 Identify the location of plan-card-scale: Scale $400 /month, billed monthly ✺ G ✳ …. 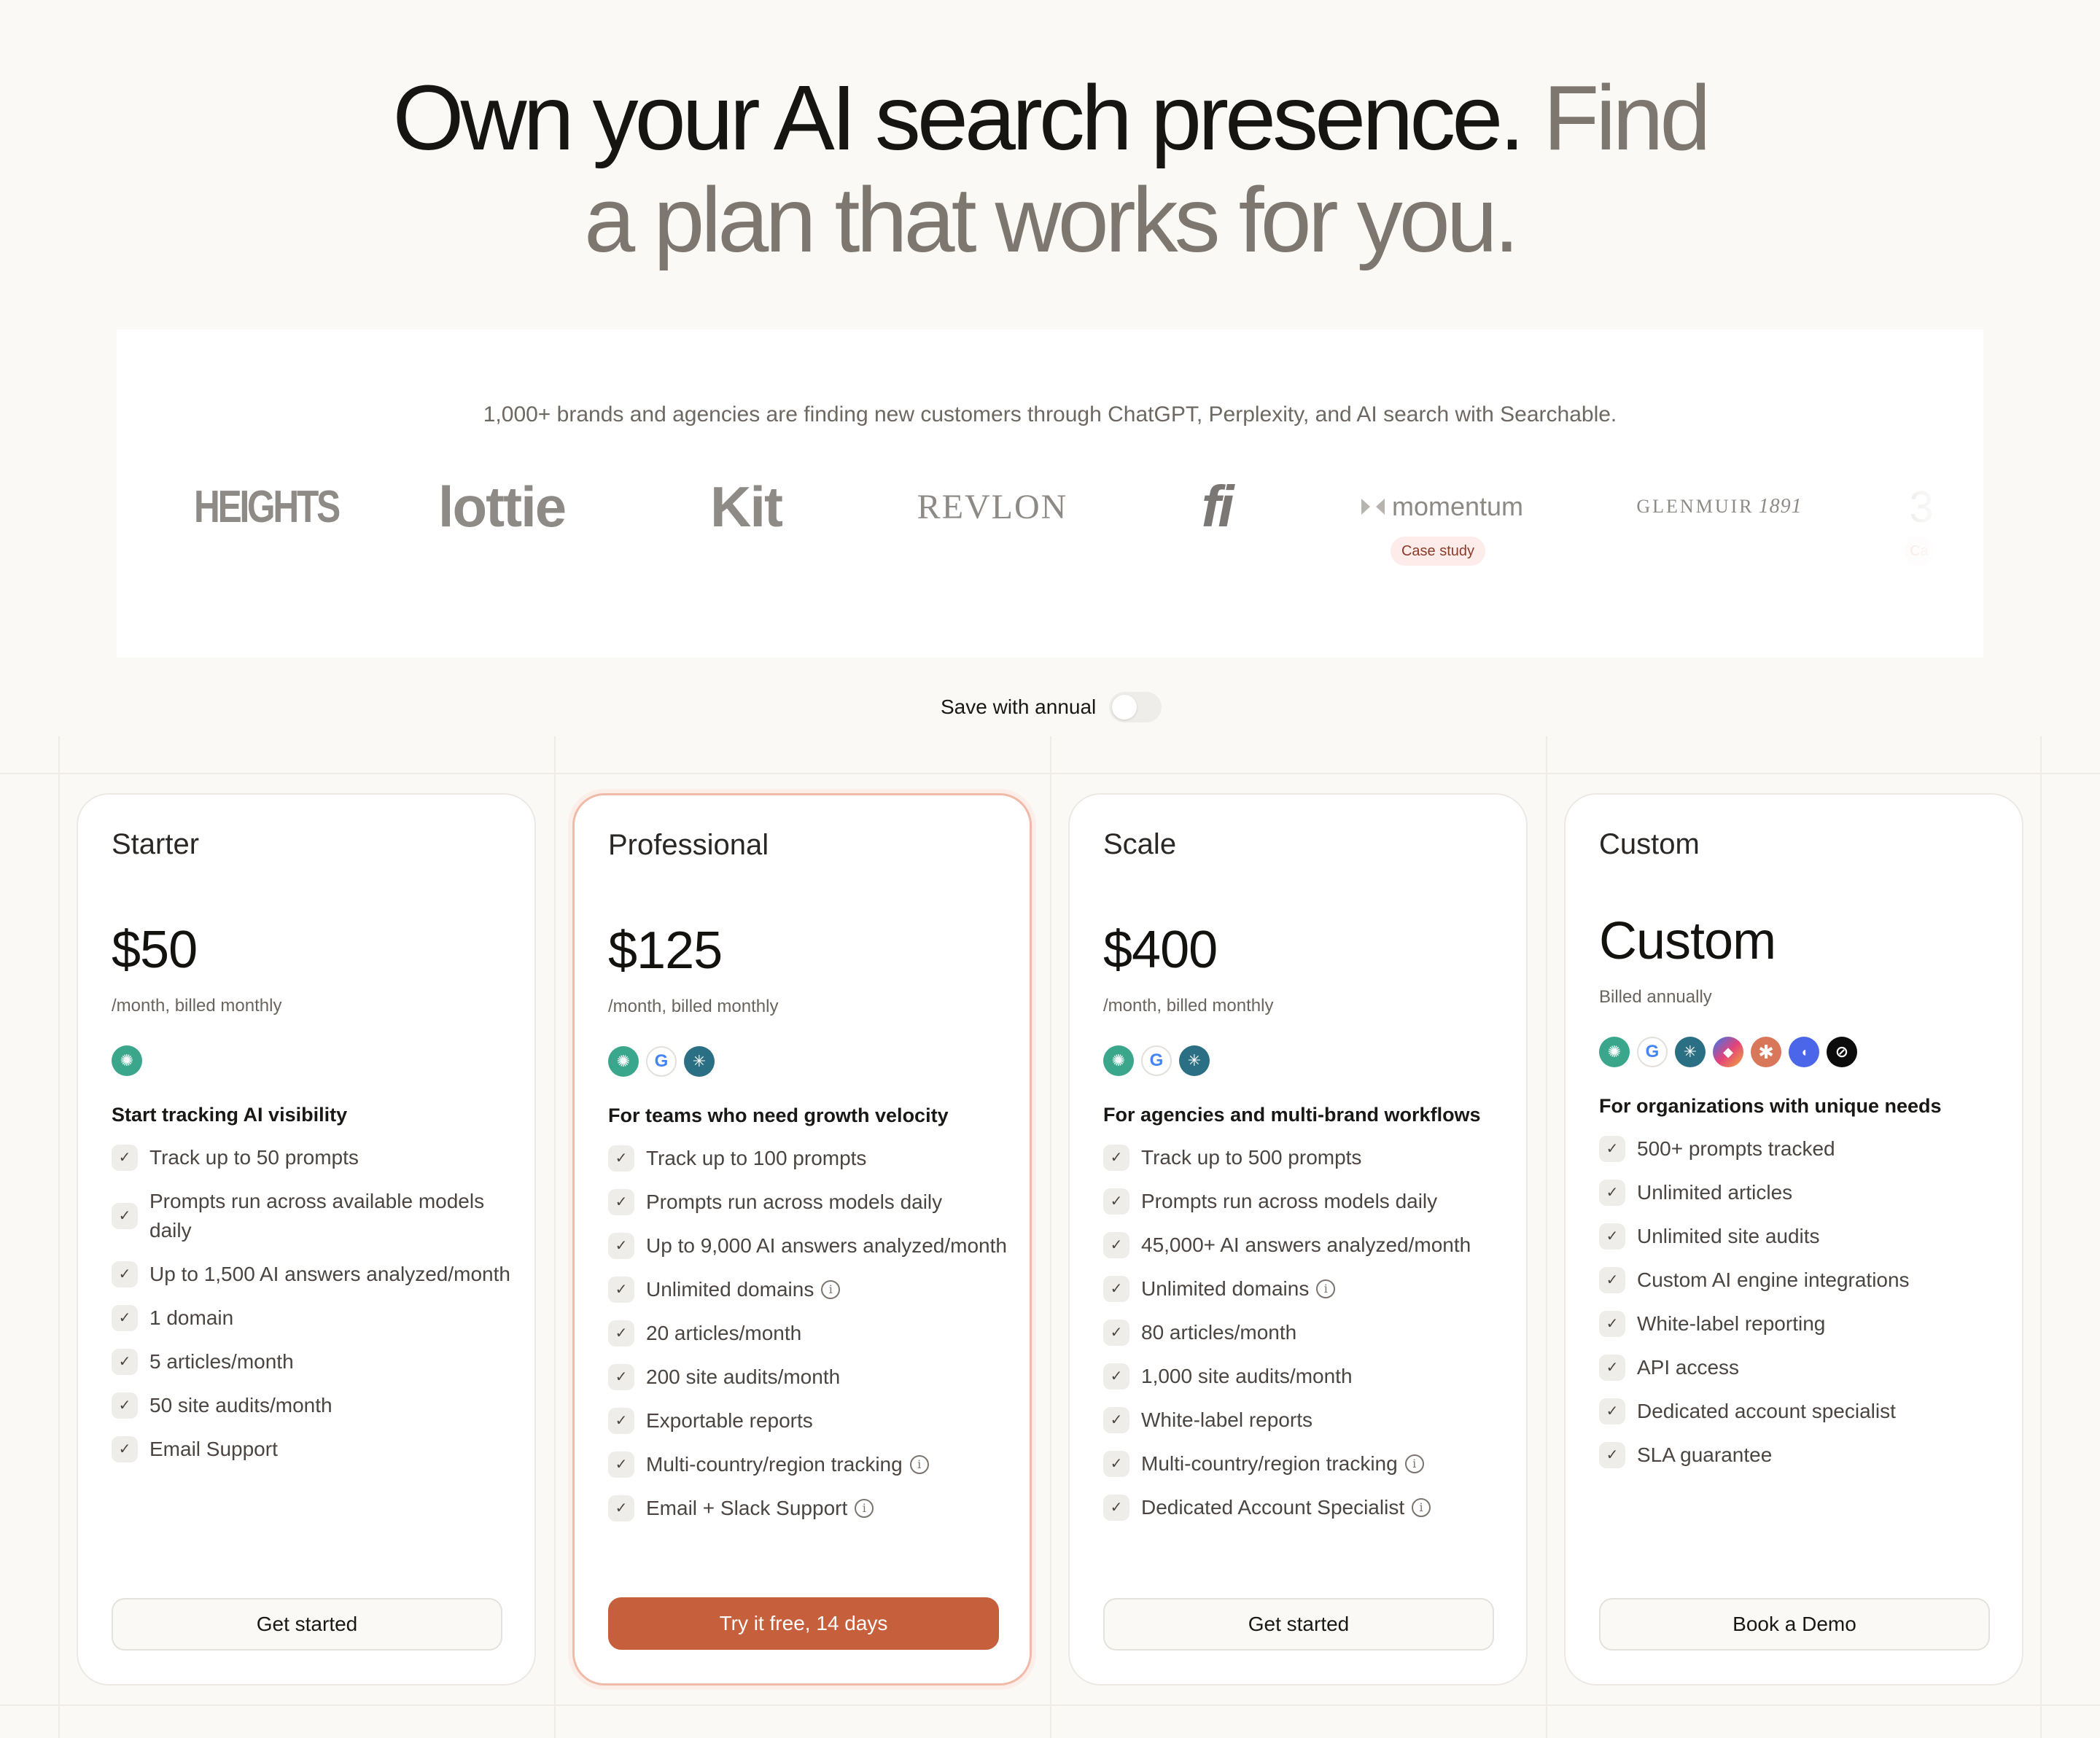
(1298, 1239).